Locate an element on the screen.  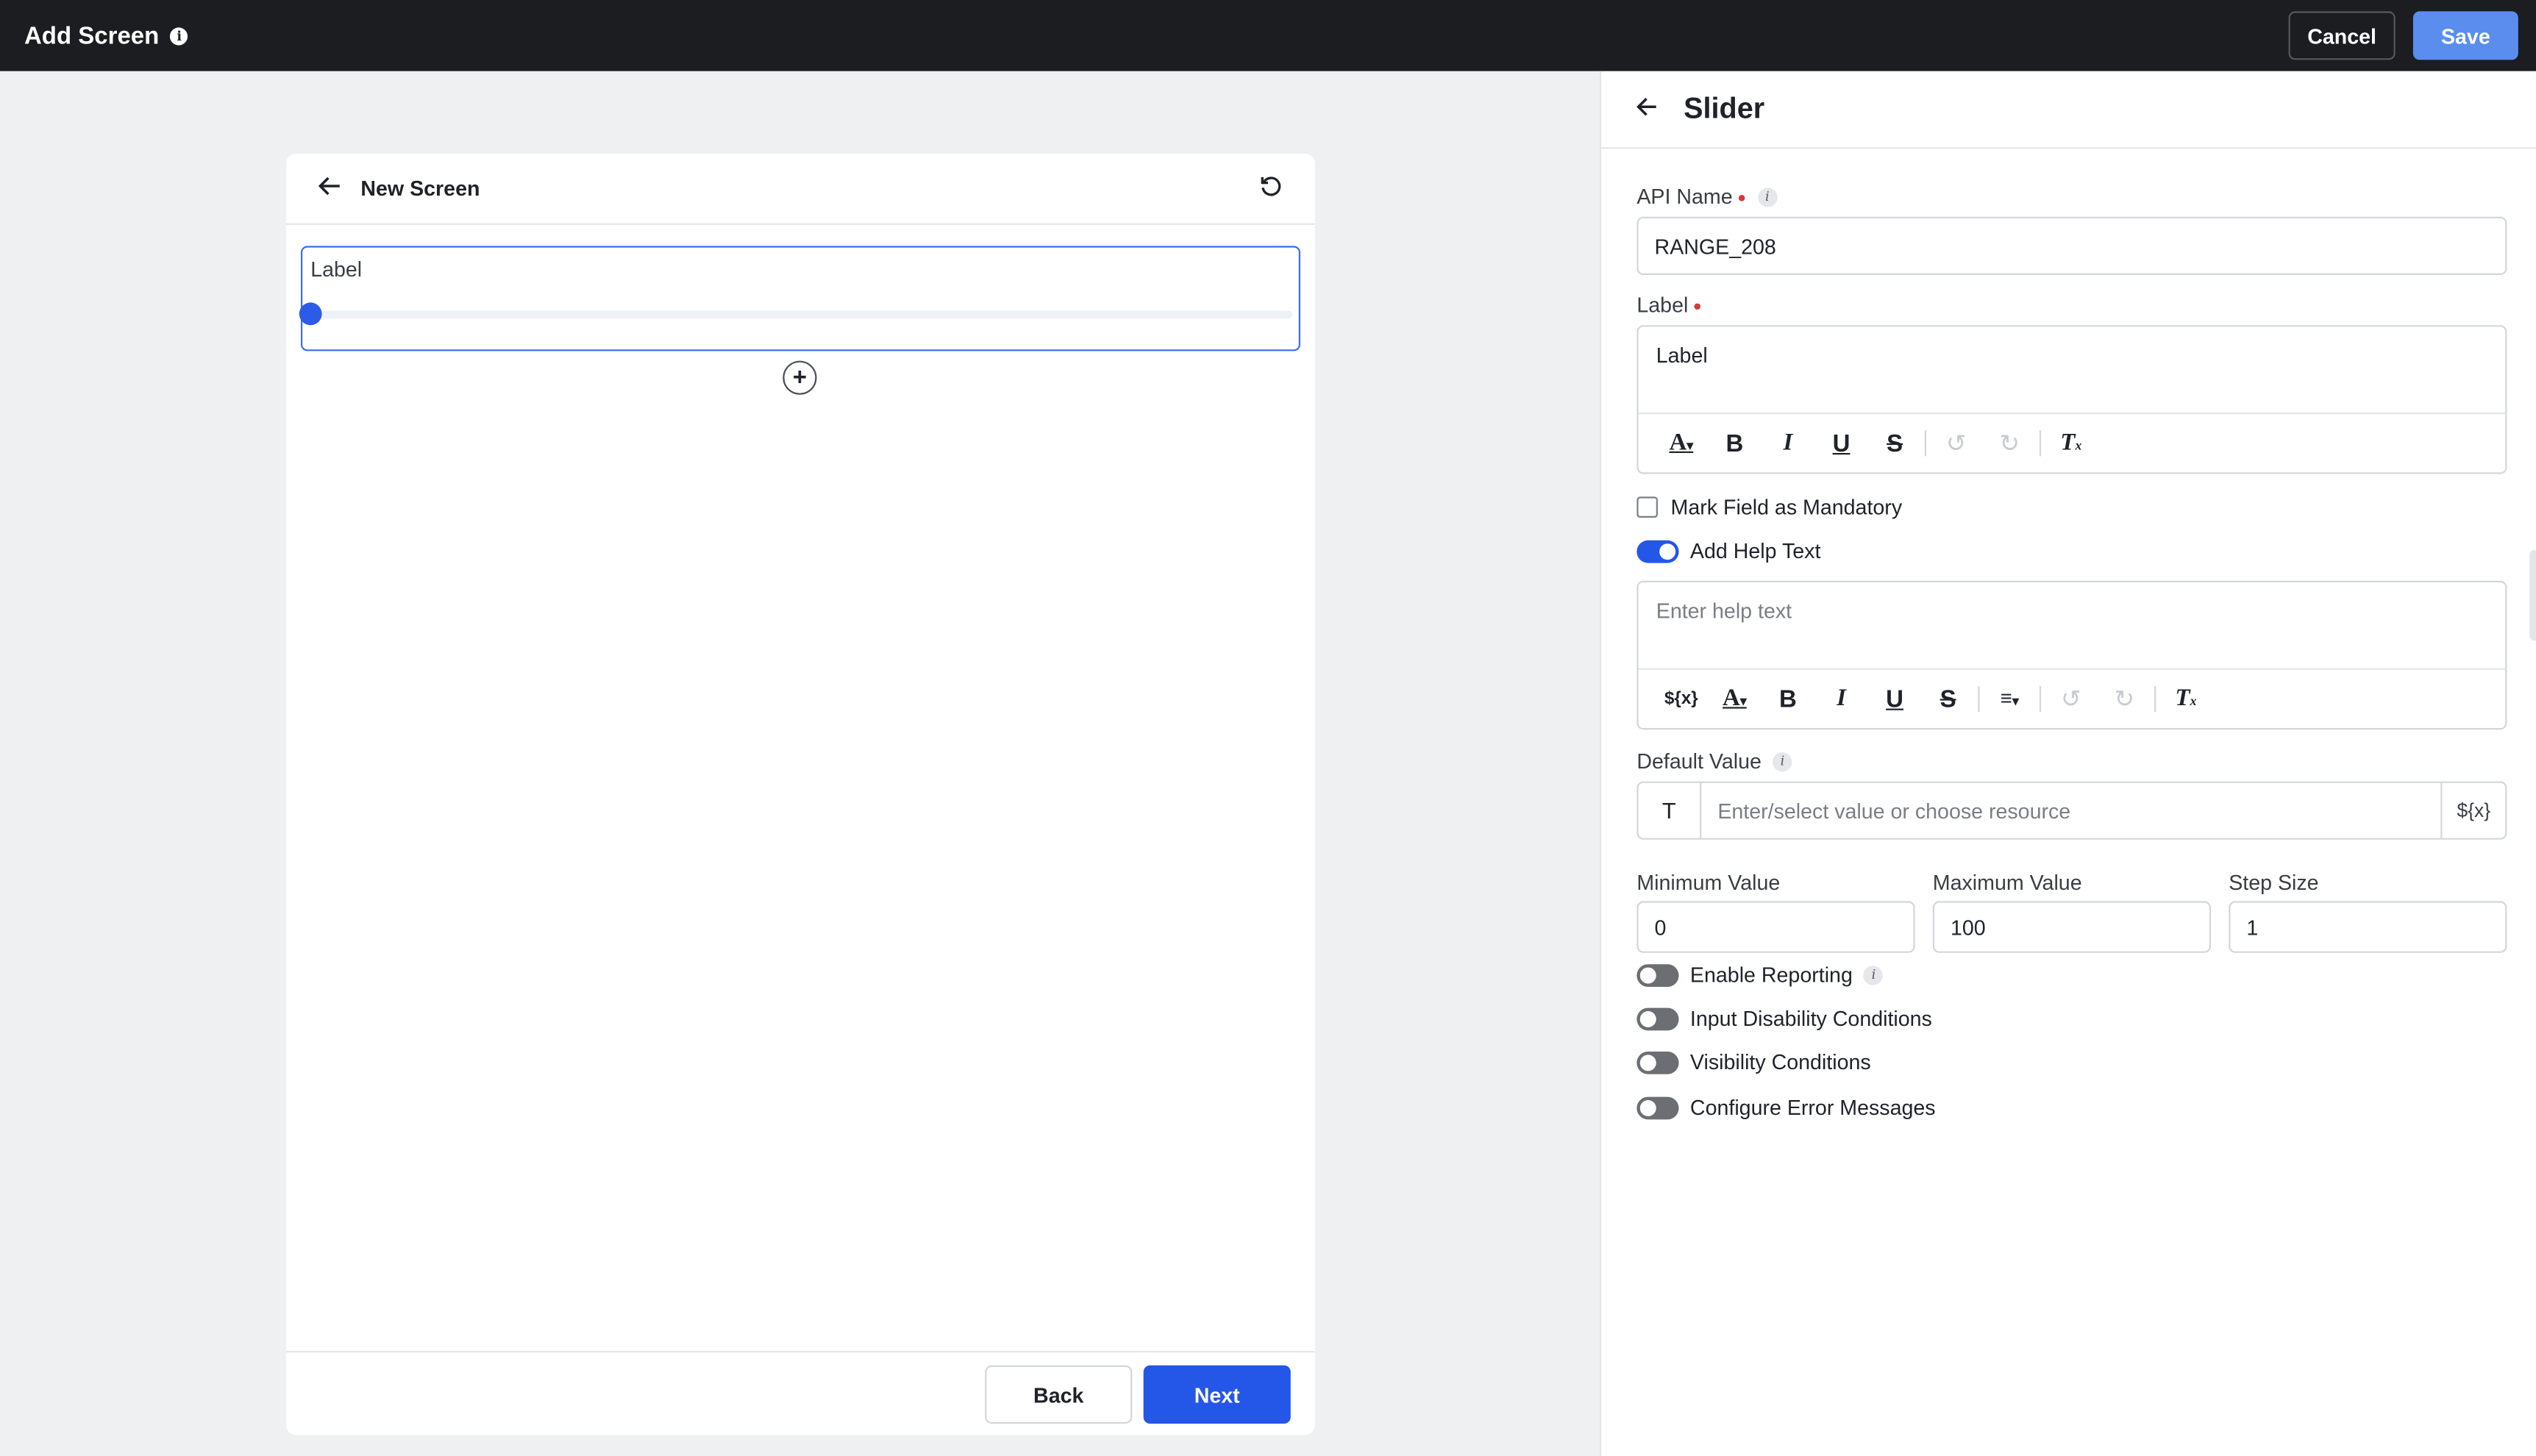
step-size-input: 1 is located at coordinates (2368, 927).